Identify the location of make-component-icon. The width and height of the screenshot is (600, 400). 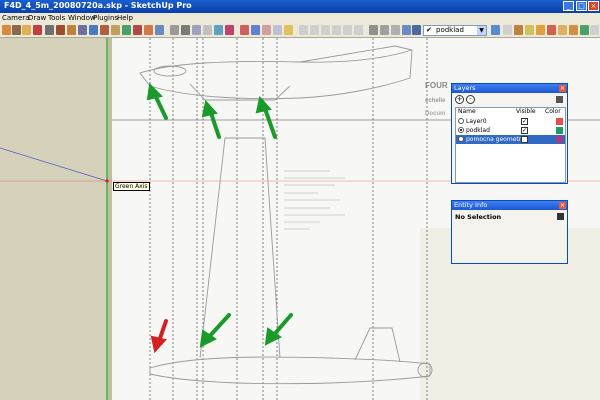
(16, 30).